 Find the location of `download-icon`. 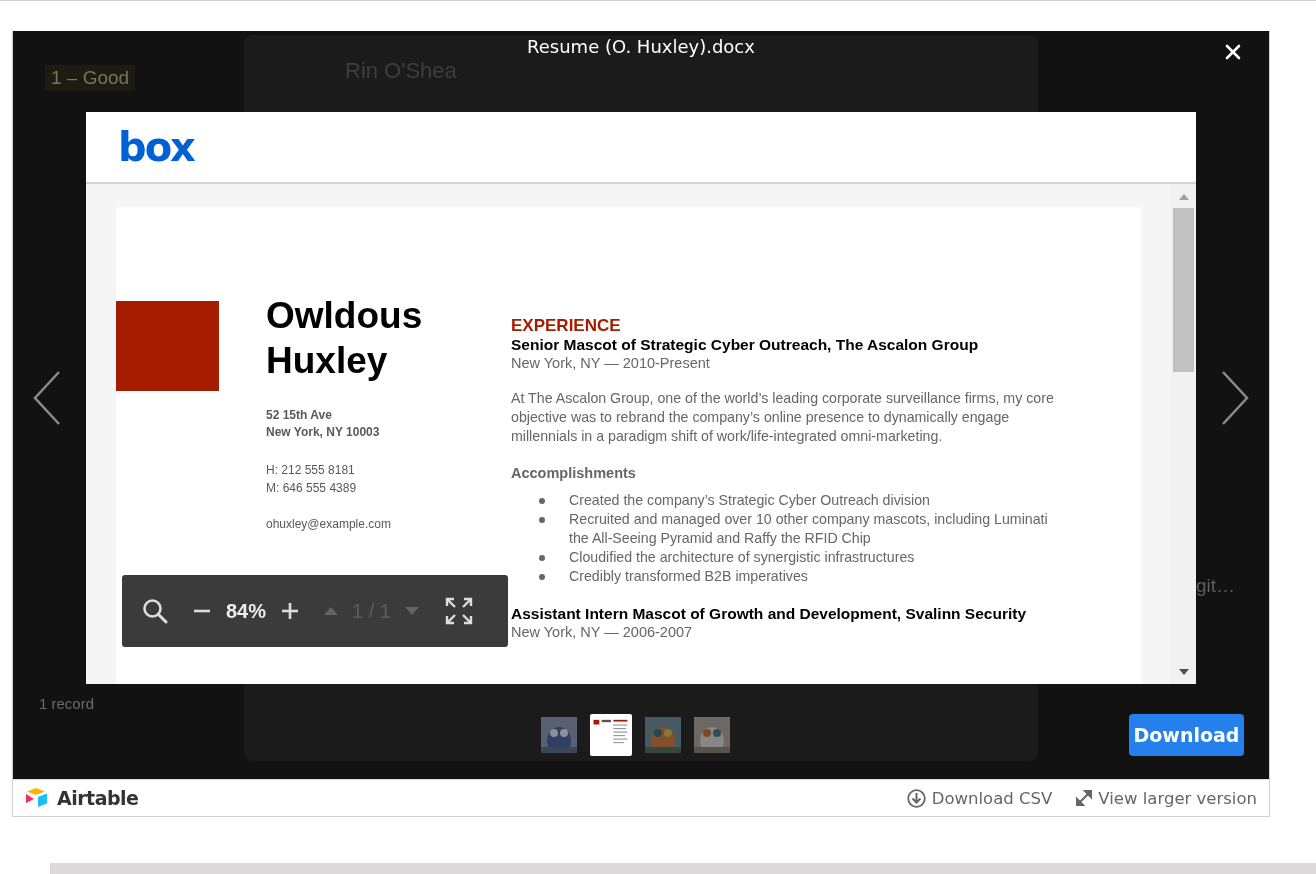

download-icon is located at coordinates (916, 798).